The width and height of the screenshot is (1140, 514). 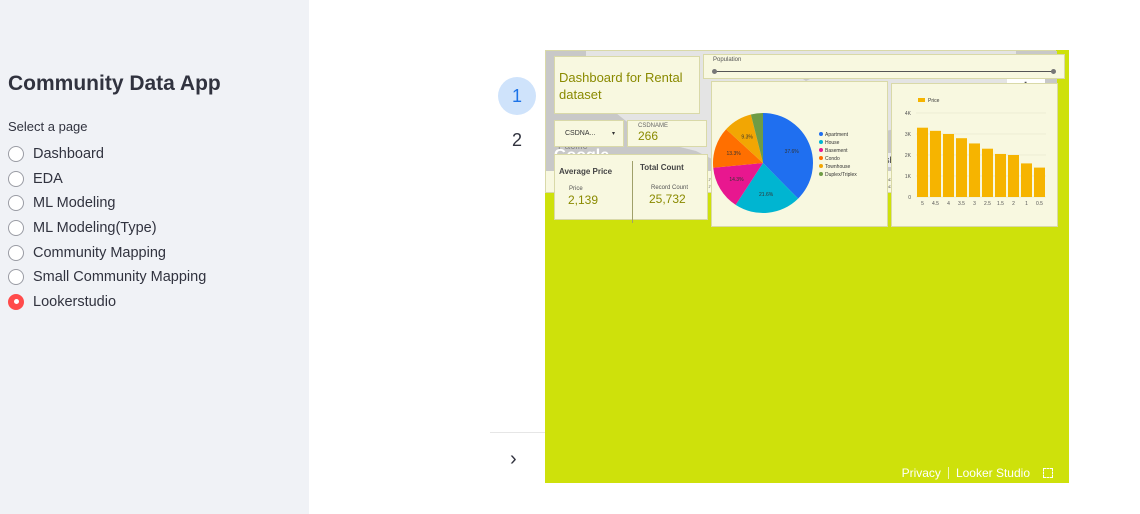 I want to click on x-tick-label: 3, so click(x=974, y=204).